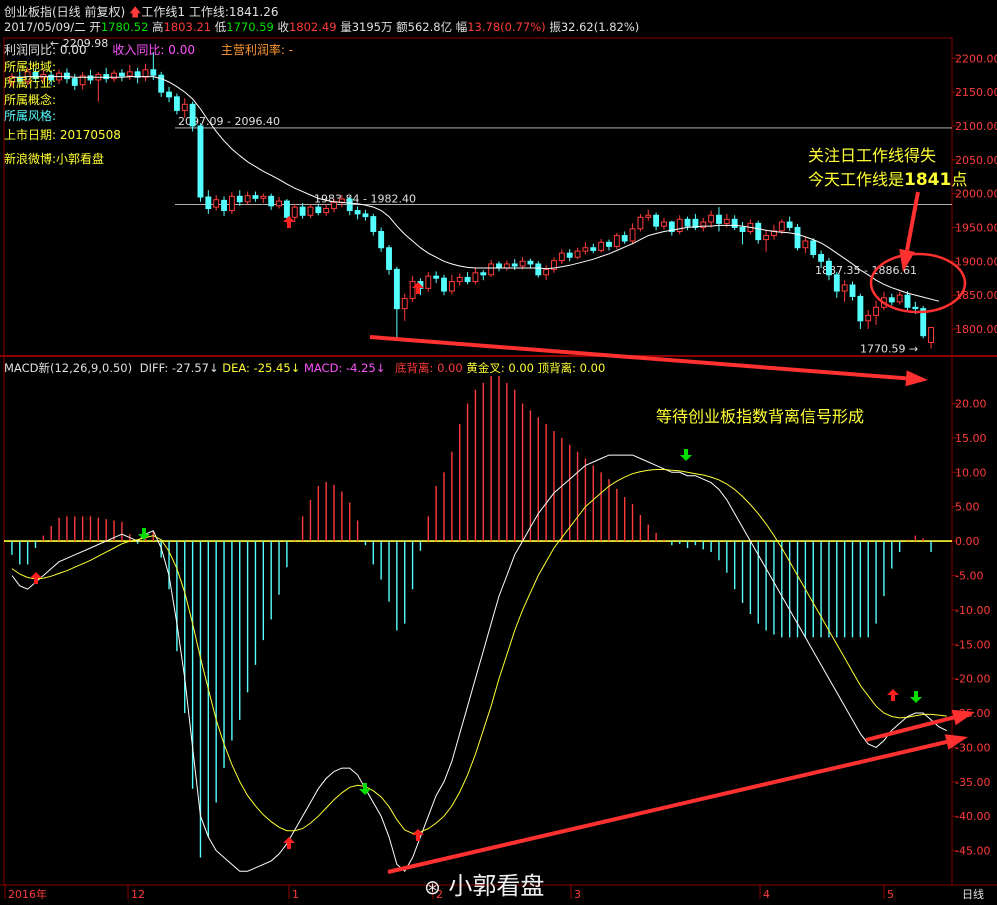 This screenshot has width=997, height=905. I want to click on top-divergence: 顶背离: 0.00, so click(571, 368).